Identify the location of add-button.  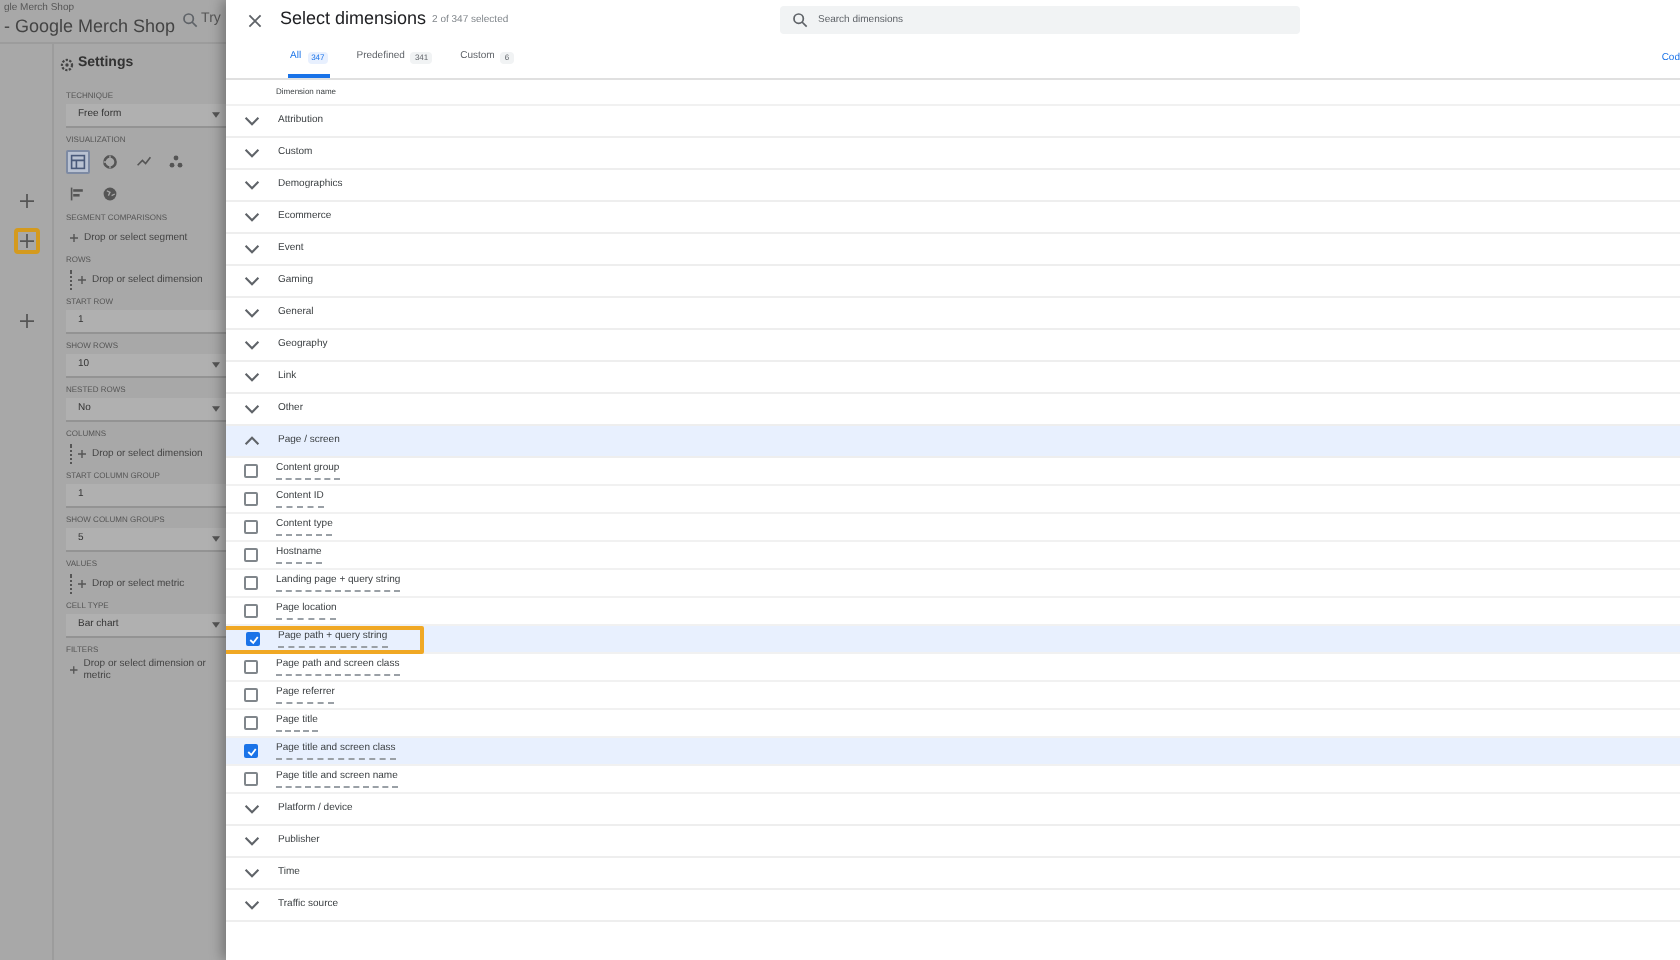
(26, 241).